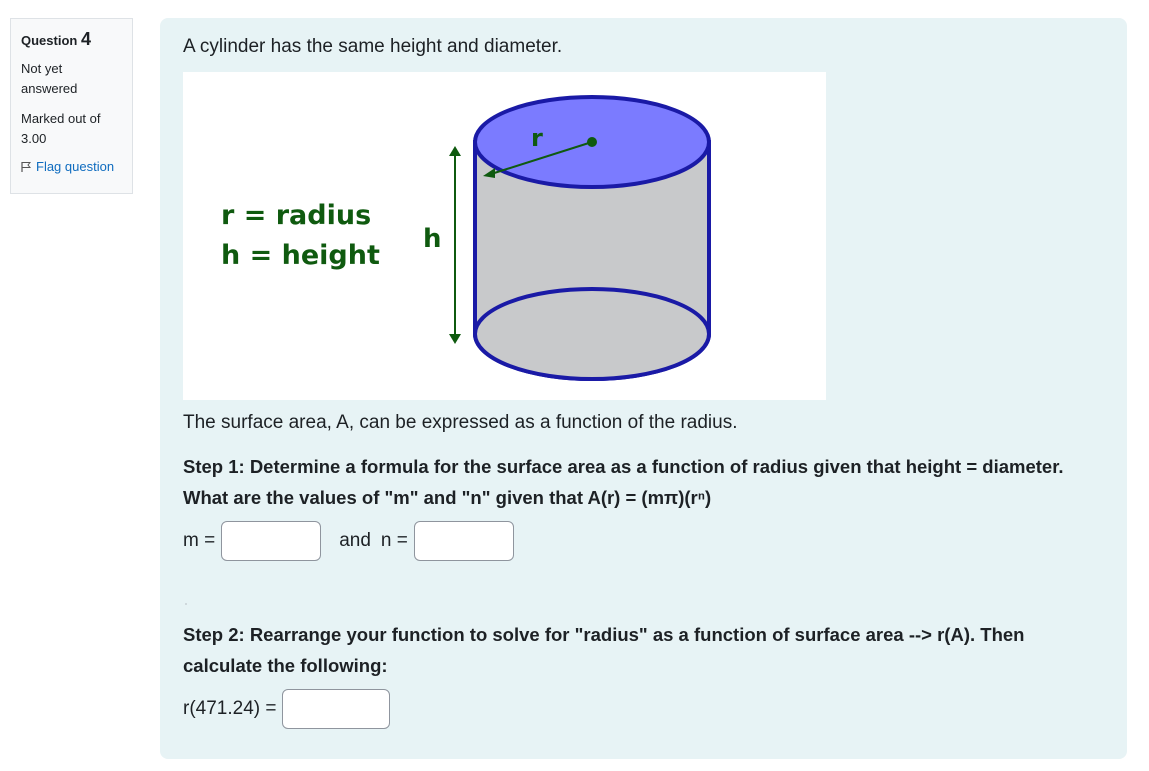 This screenshot has width=1149, height=771. Describe the element at coordinates (61, 128) in the screenshot. I see `question-grade: Marked out of 3.00` at that location.